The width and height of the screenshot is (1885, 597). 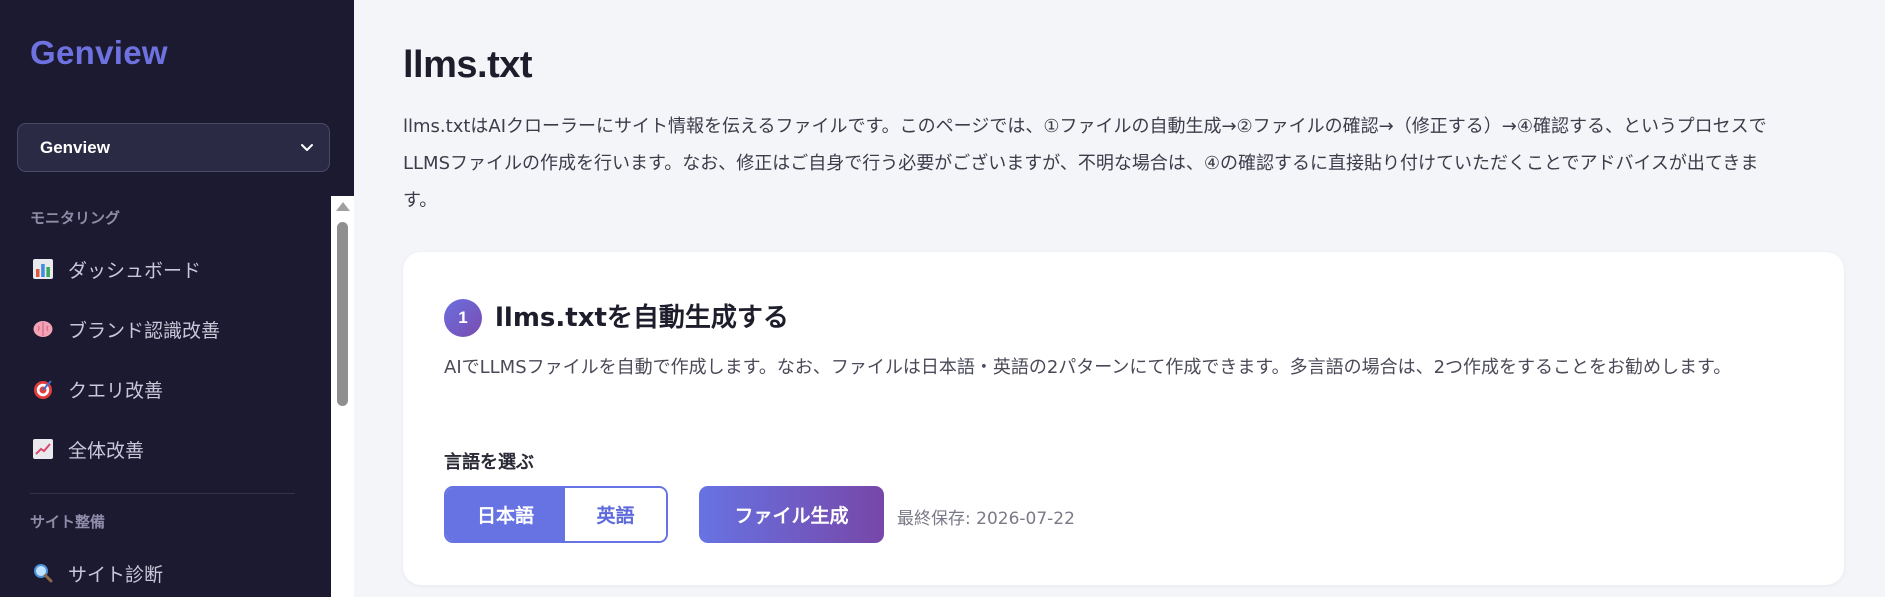 I want to click on sidebar-divider, so click(x=162, y=493).